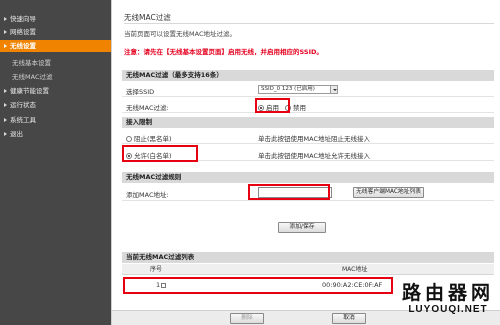  I want to click on watermark-en: LUYOUQI.NET, so click(448, 309).